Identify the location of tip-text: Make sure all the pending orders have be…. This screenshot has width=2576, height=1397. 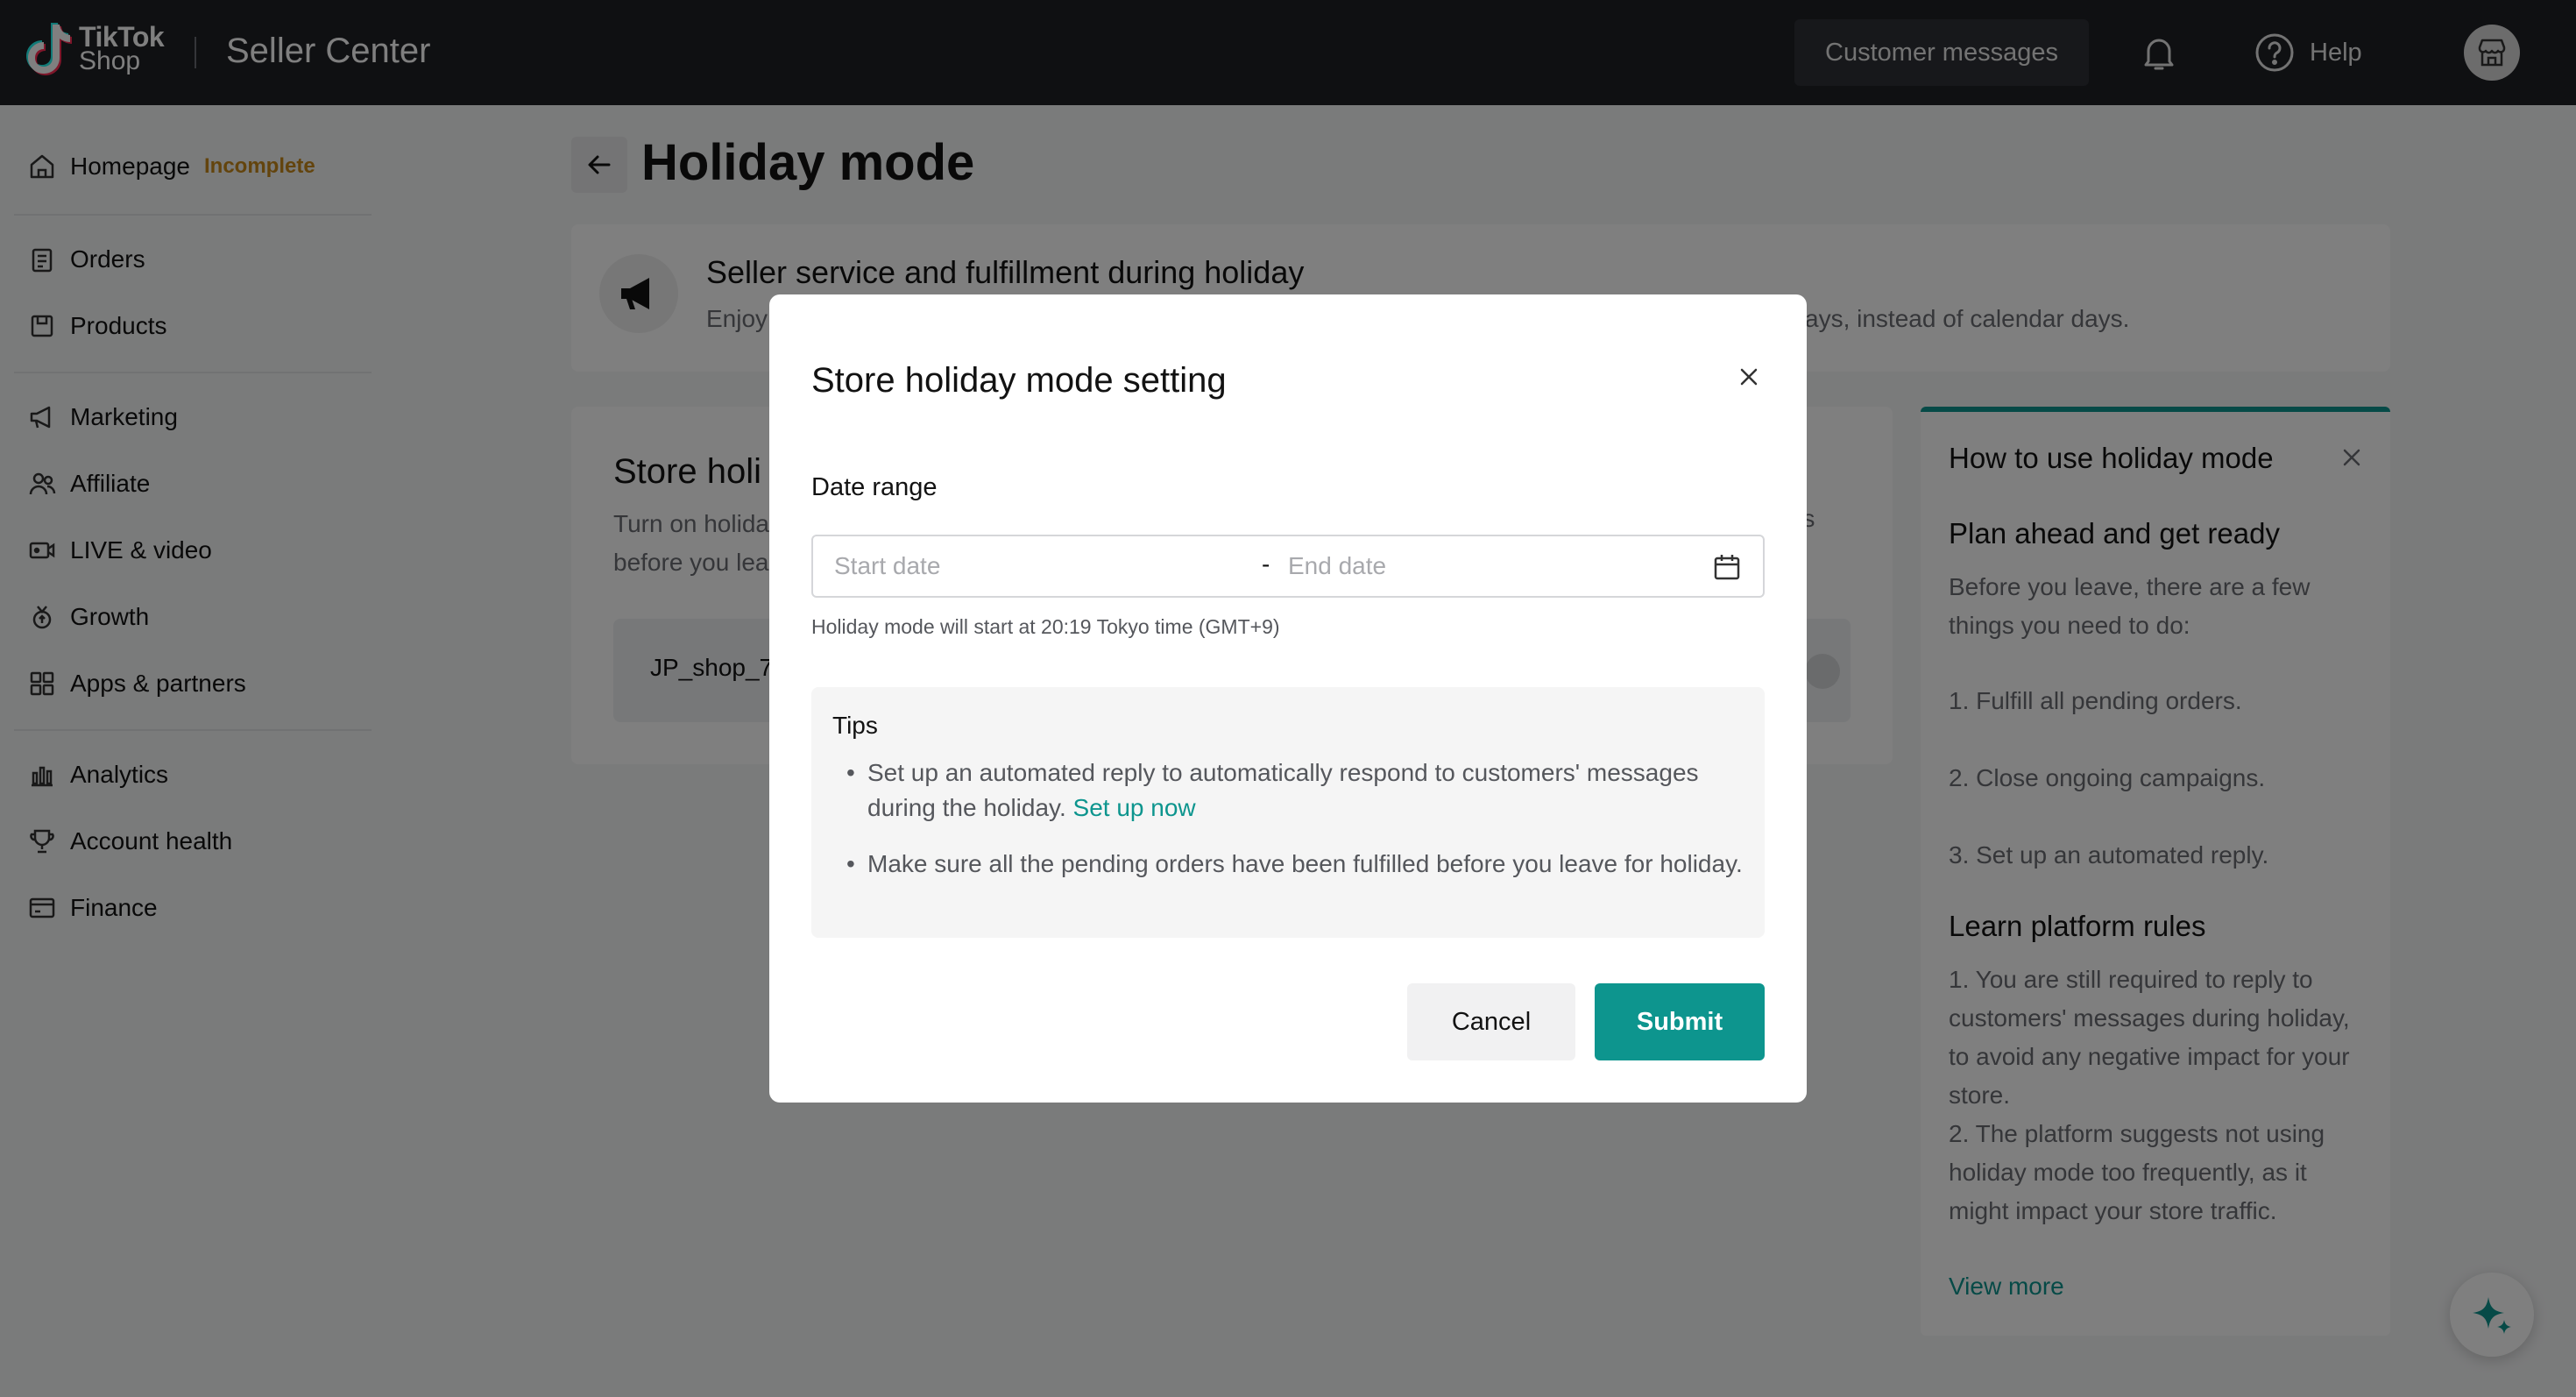
(1305, 864).